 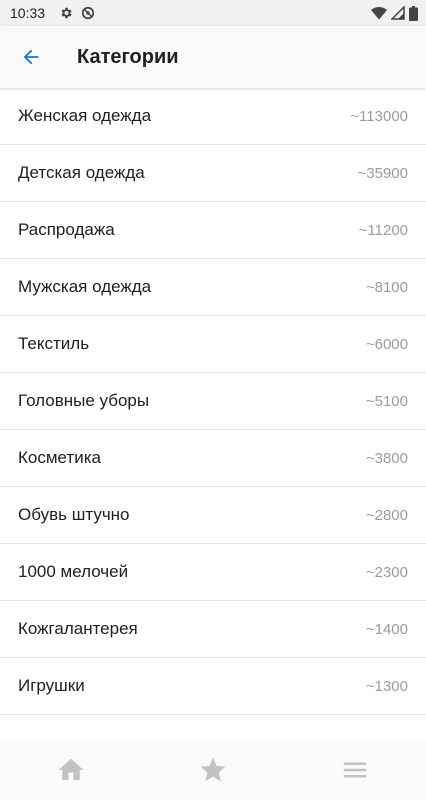 I want to click on category-count: ~113000, so click(x=379, y=116).